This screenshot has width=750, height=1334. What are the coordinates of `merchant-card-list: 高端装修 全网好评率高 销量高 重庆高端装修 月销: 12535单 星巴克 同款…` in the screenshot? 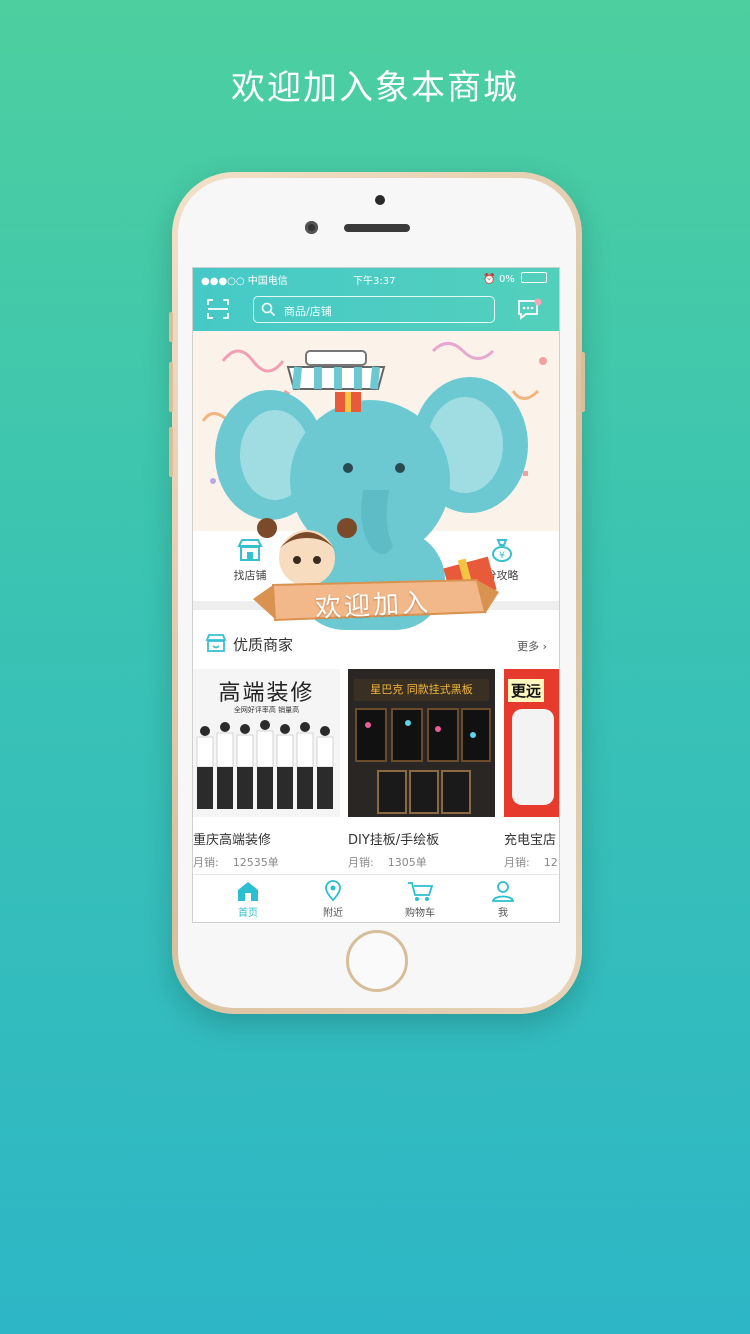 It's located at (376, 771).